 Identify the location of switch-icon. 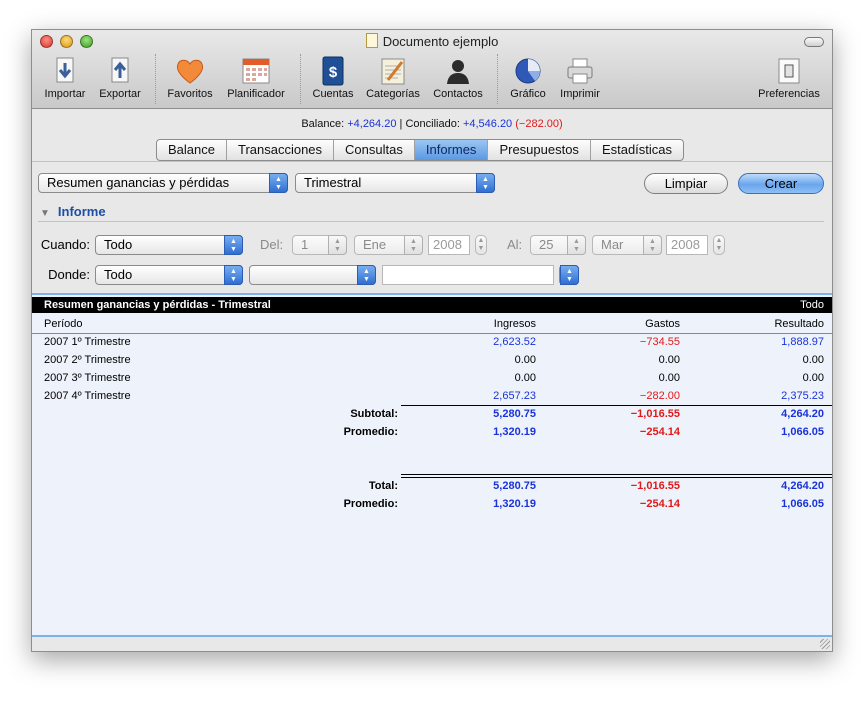
(789, 71).